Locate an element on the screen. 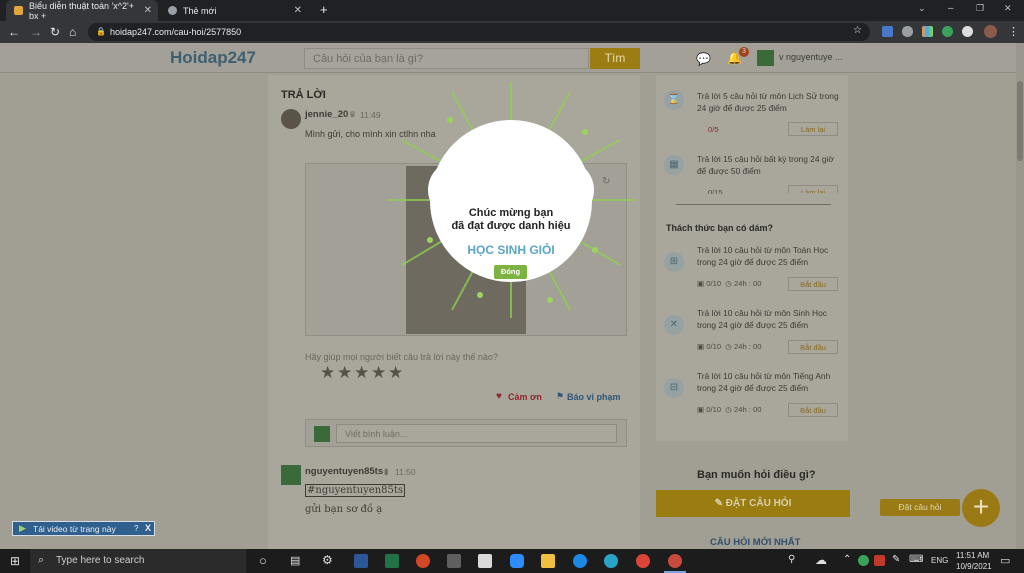  address-bar: 🔒 hoidap247.com/cau-hoi/2577850 ☆ is located at coordinates (479, 32).